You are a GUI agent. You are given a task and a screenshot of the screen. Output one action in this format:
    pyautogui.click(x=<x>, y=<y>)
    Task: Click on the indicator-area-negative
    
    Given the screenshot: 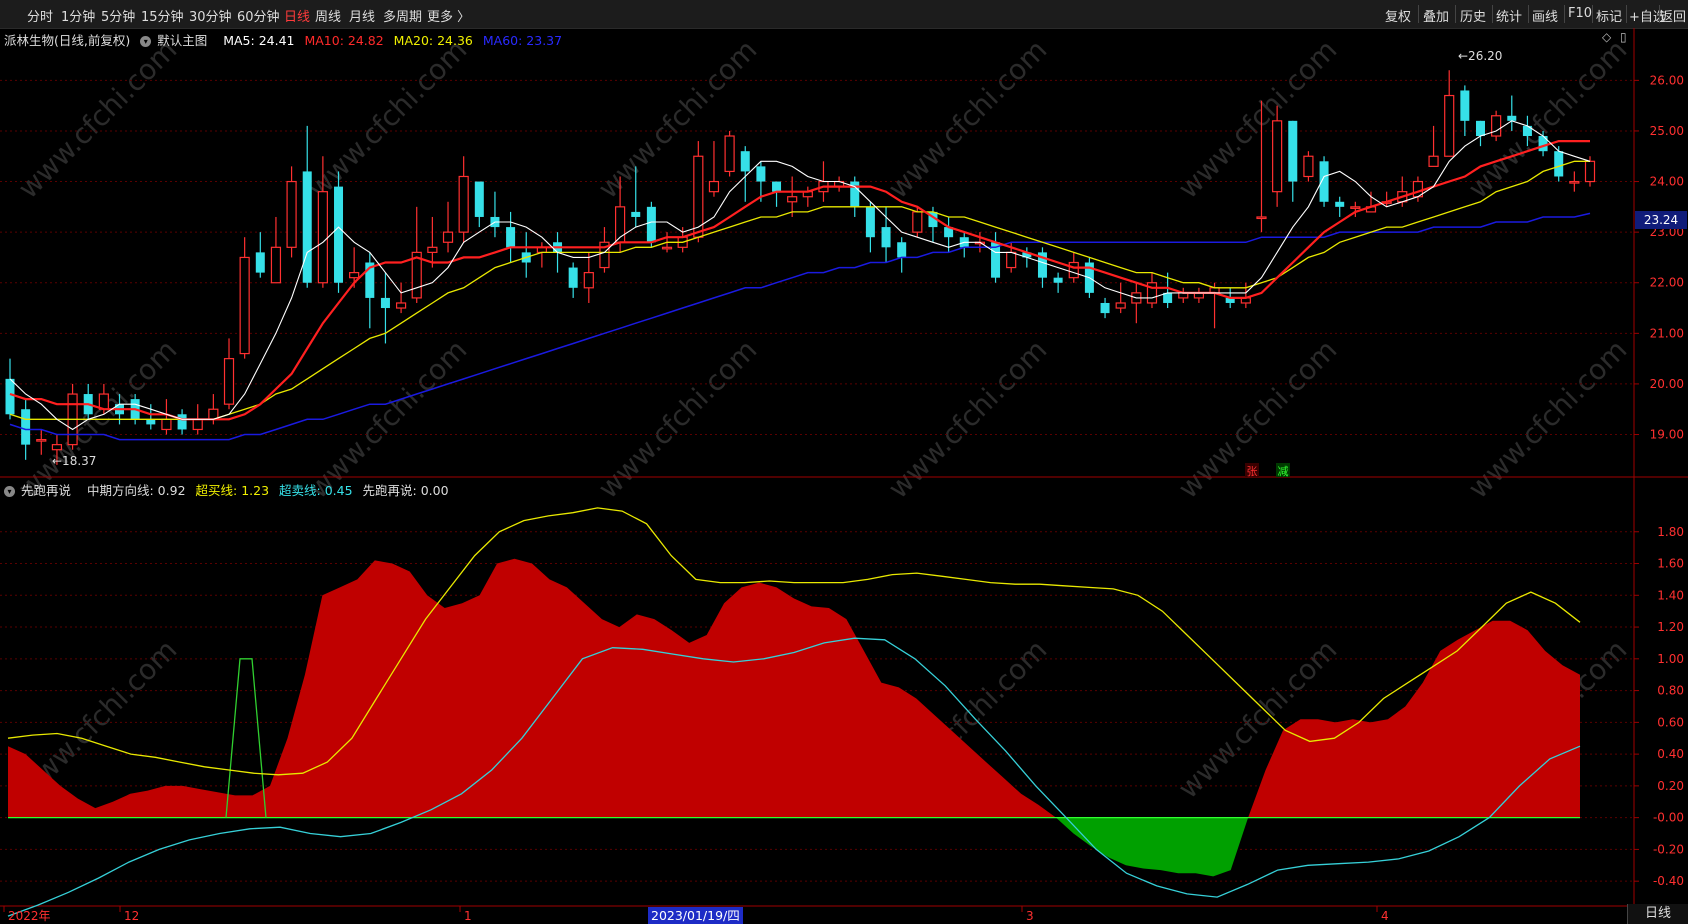 What is the action you would take?
    pyautogui.click(x=794, y=847)
    